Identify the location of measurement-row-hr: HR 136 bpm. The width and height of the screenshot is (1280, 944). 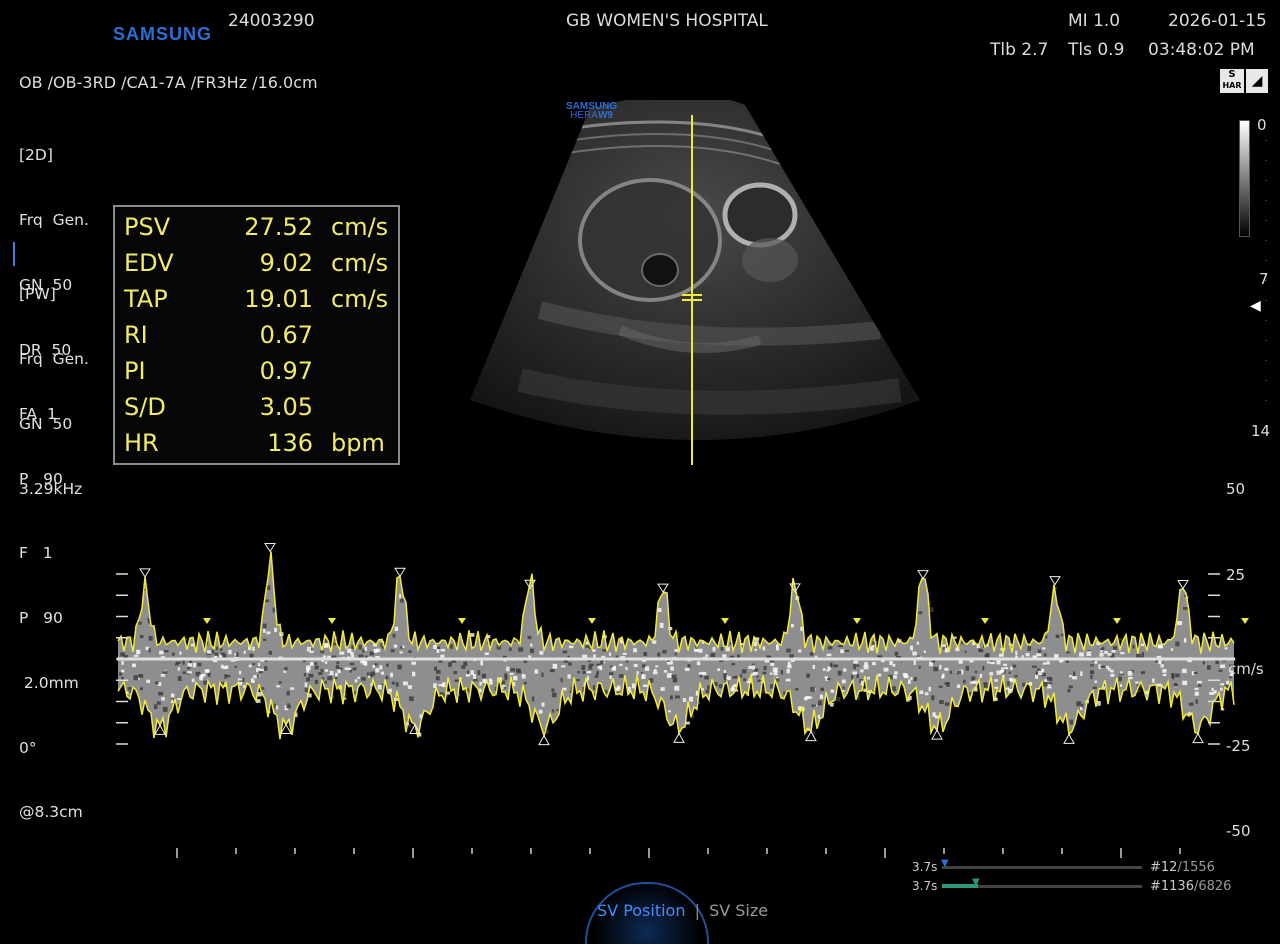
(256, 441).